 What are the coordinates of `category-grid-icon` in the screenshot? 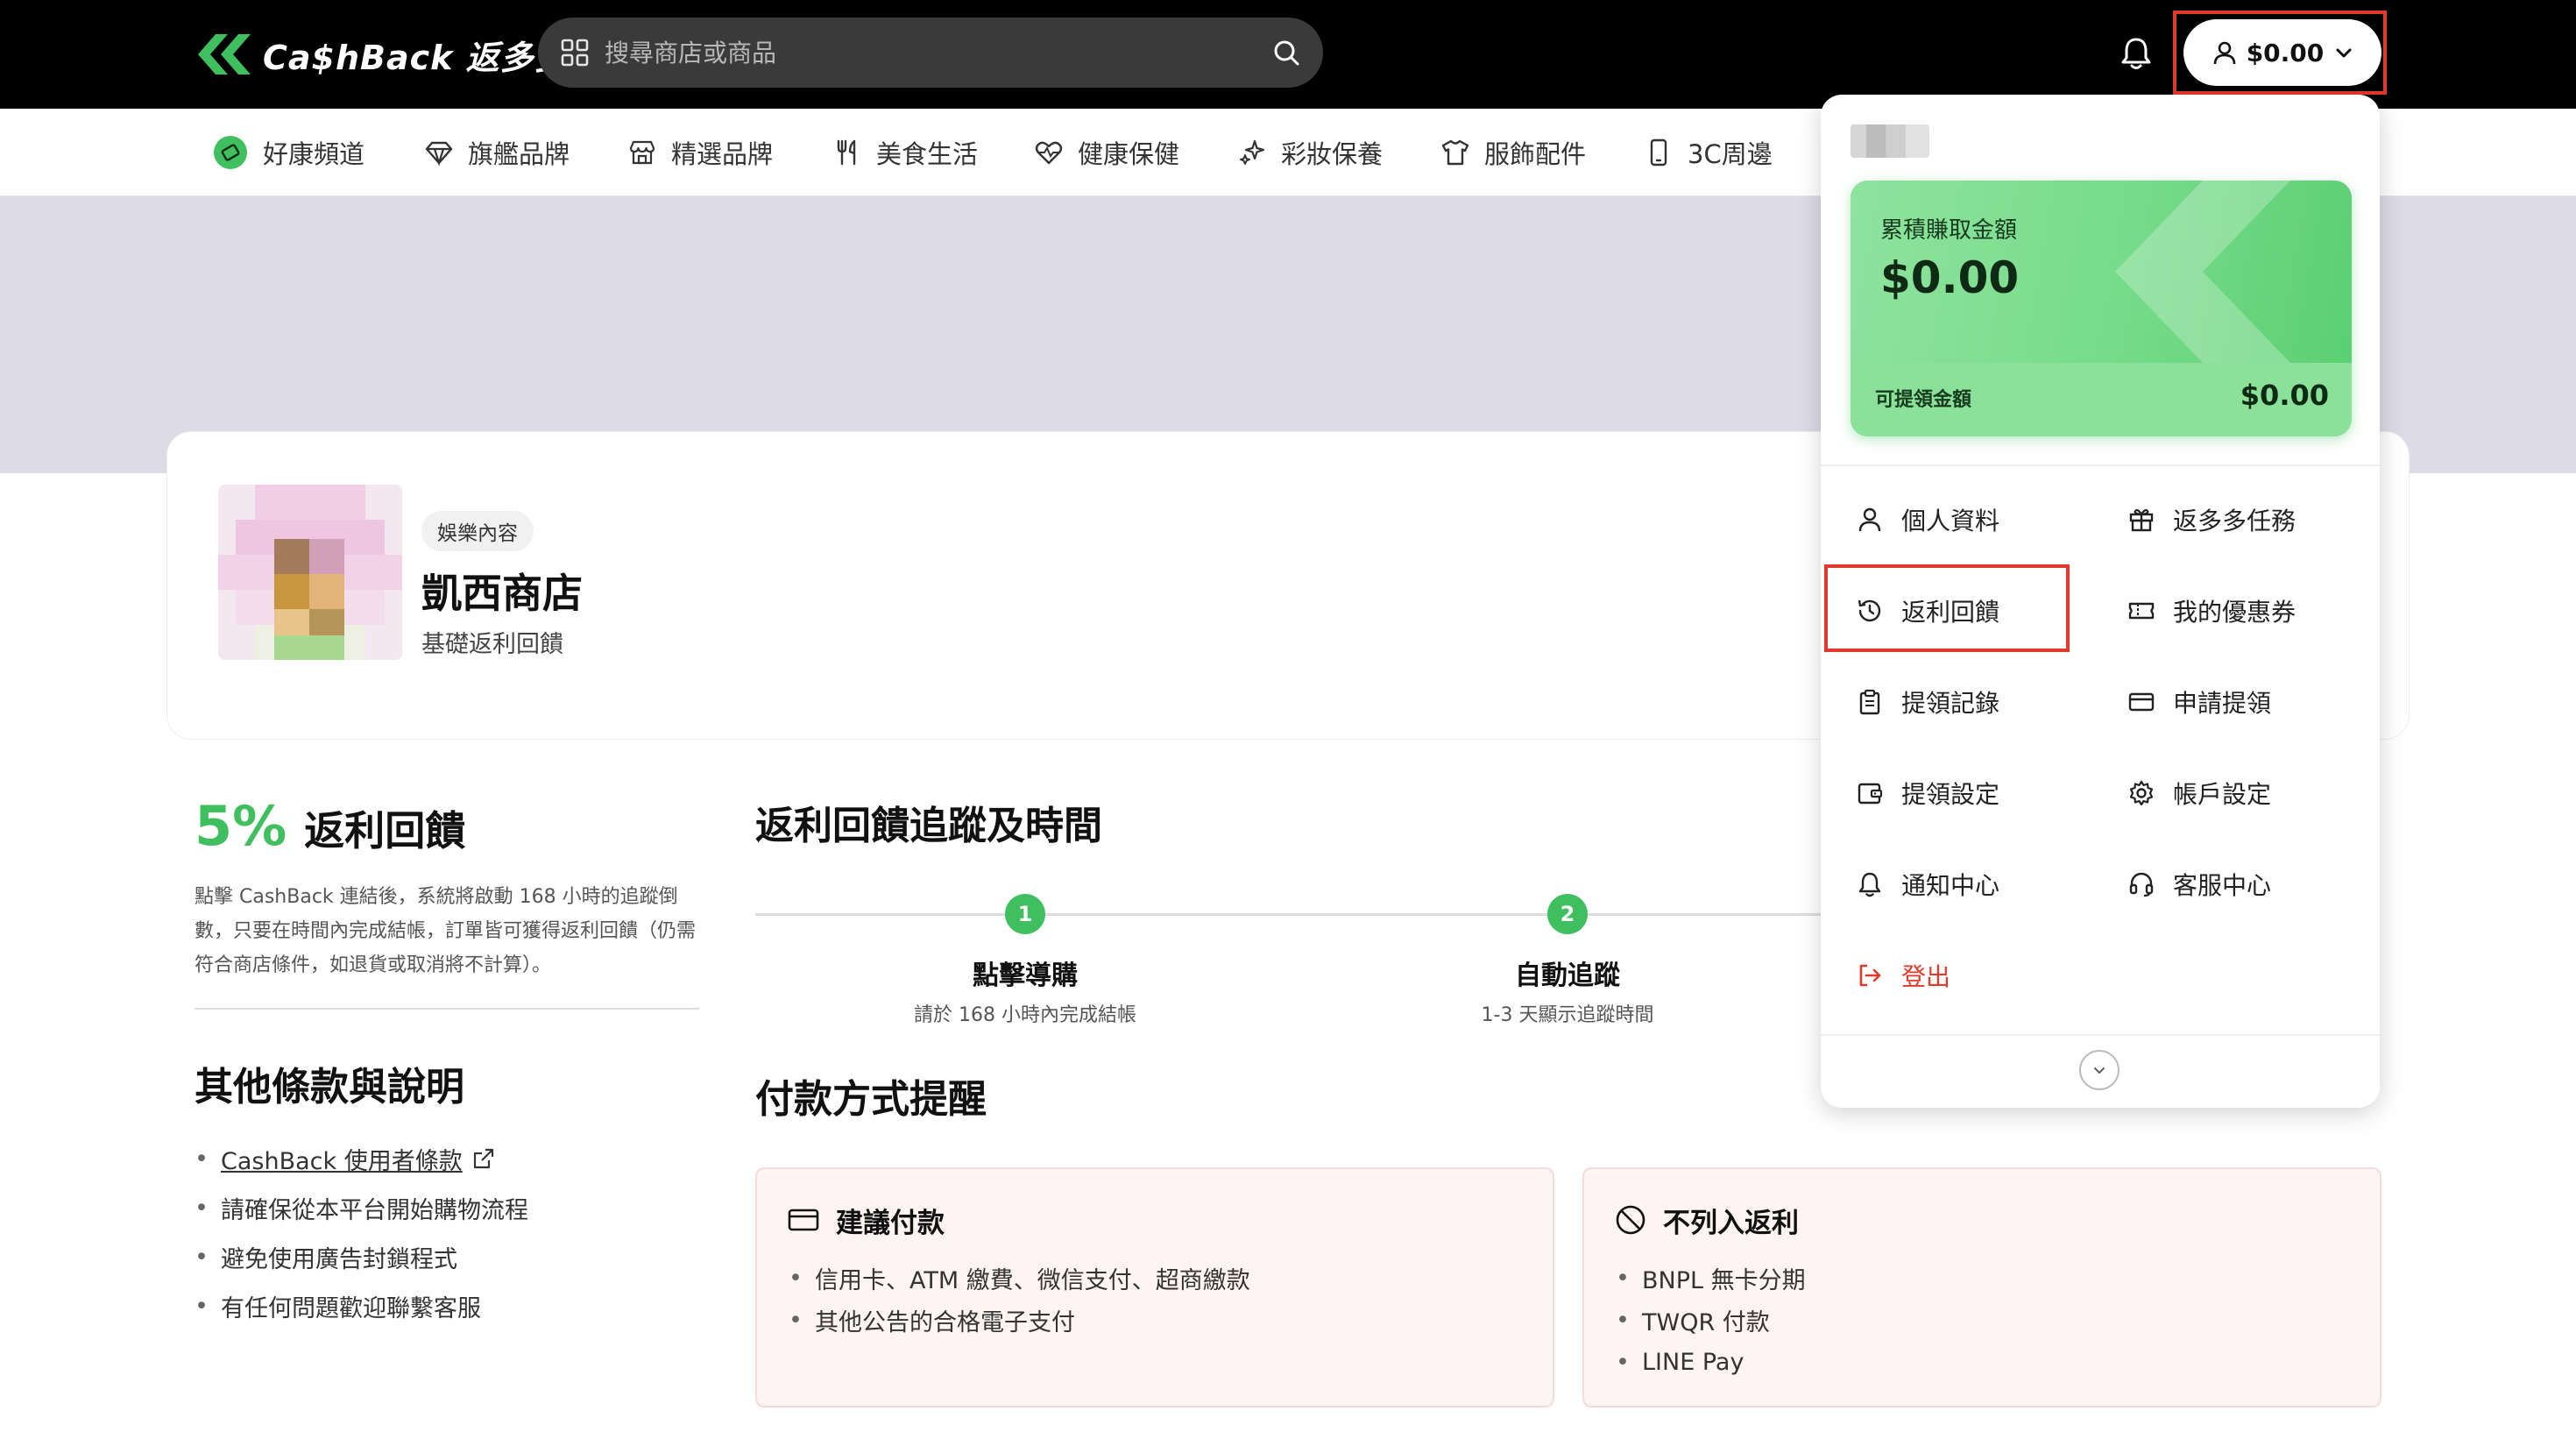 It's located at (575, 52).